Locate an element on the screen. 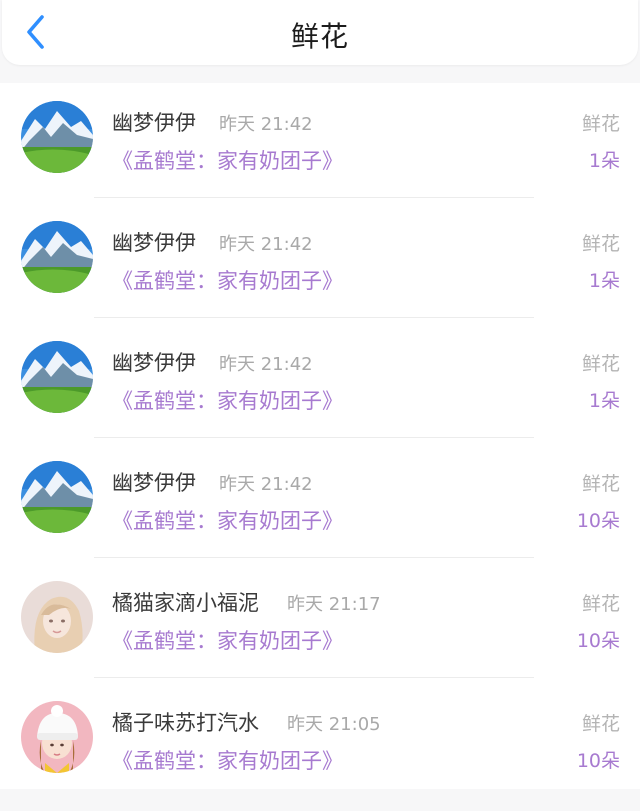  list-item: 幽梦伊伊 昨天 21:42 《孟鹤堂：家有奶团子》 鲜花 10朵 is located at coordinates (320, 511).